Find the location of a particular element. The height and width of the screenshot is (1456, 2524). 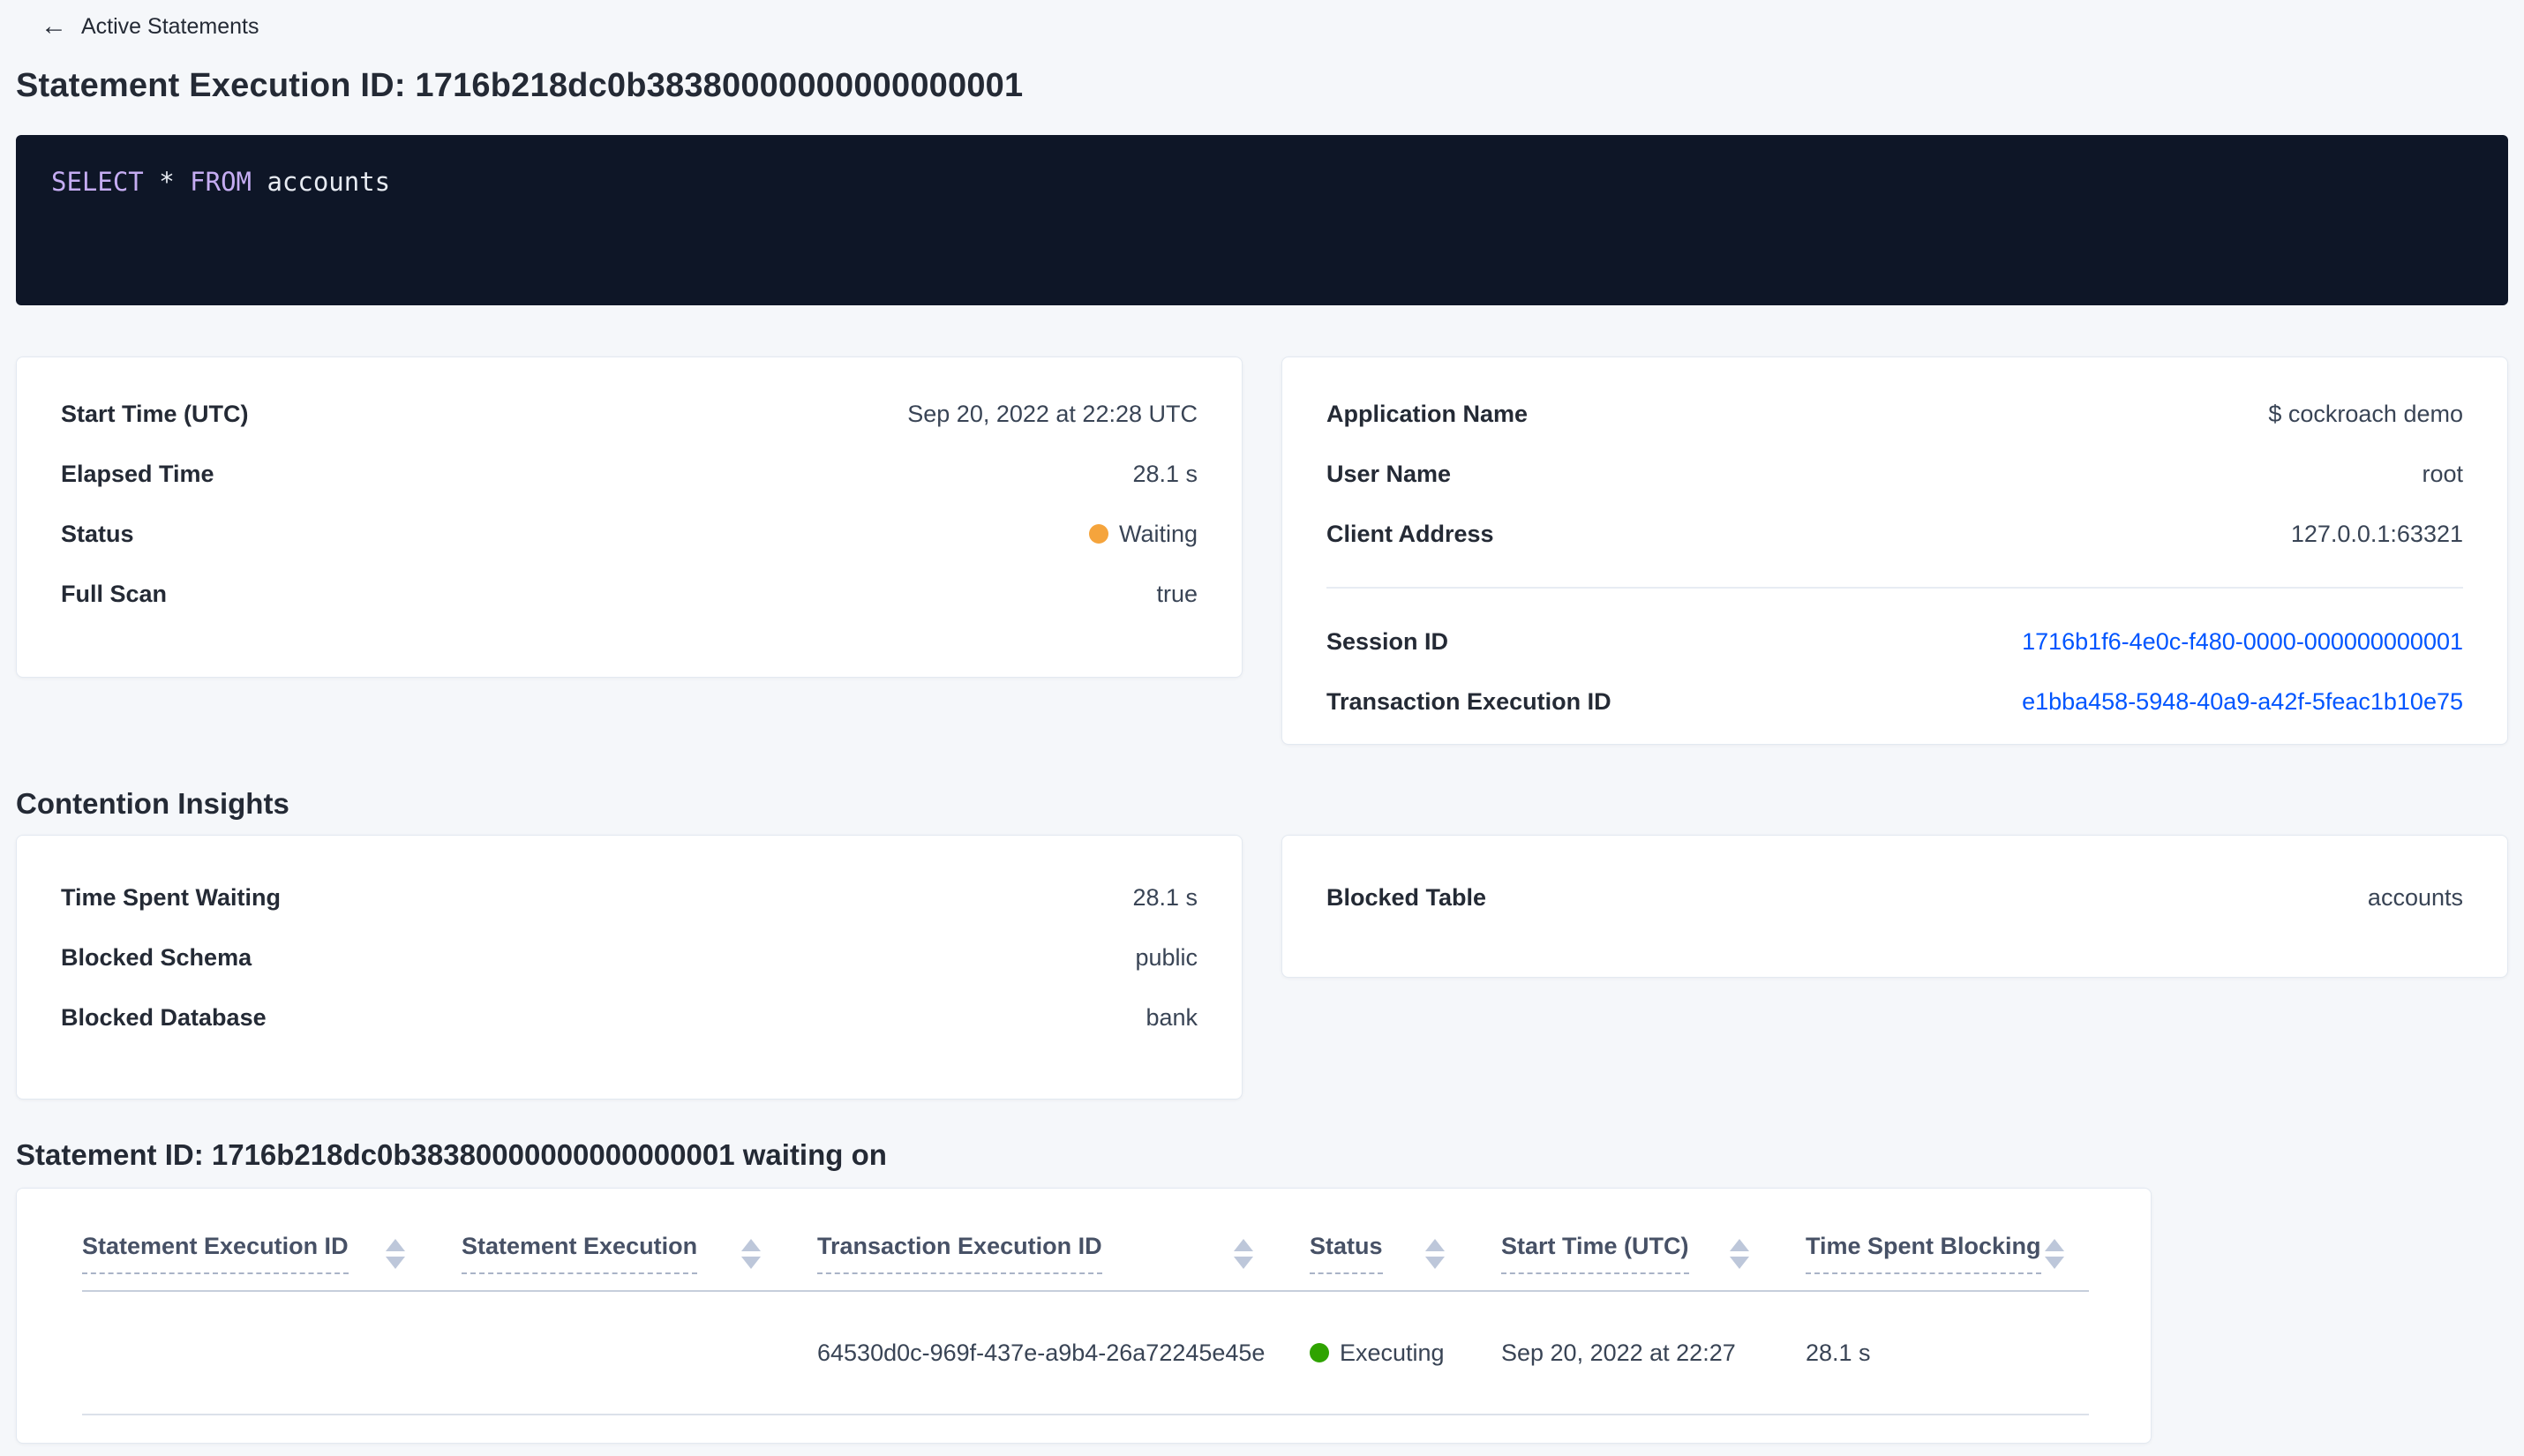

blocked-table-row: Blocked Table accounts is located at coordinates (1894, 897).